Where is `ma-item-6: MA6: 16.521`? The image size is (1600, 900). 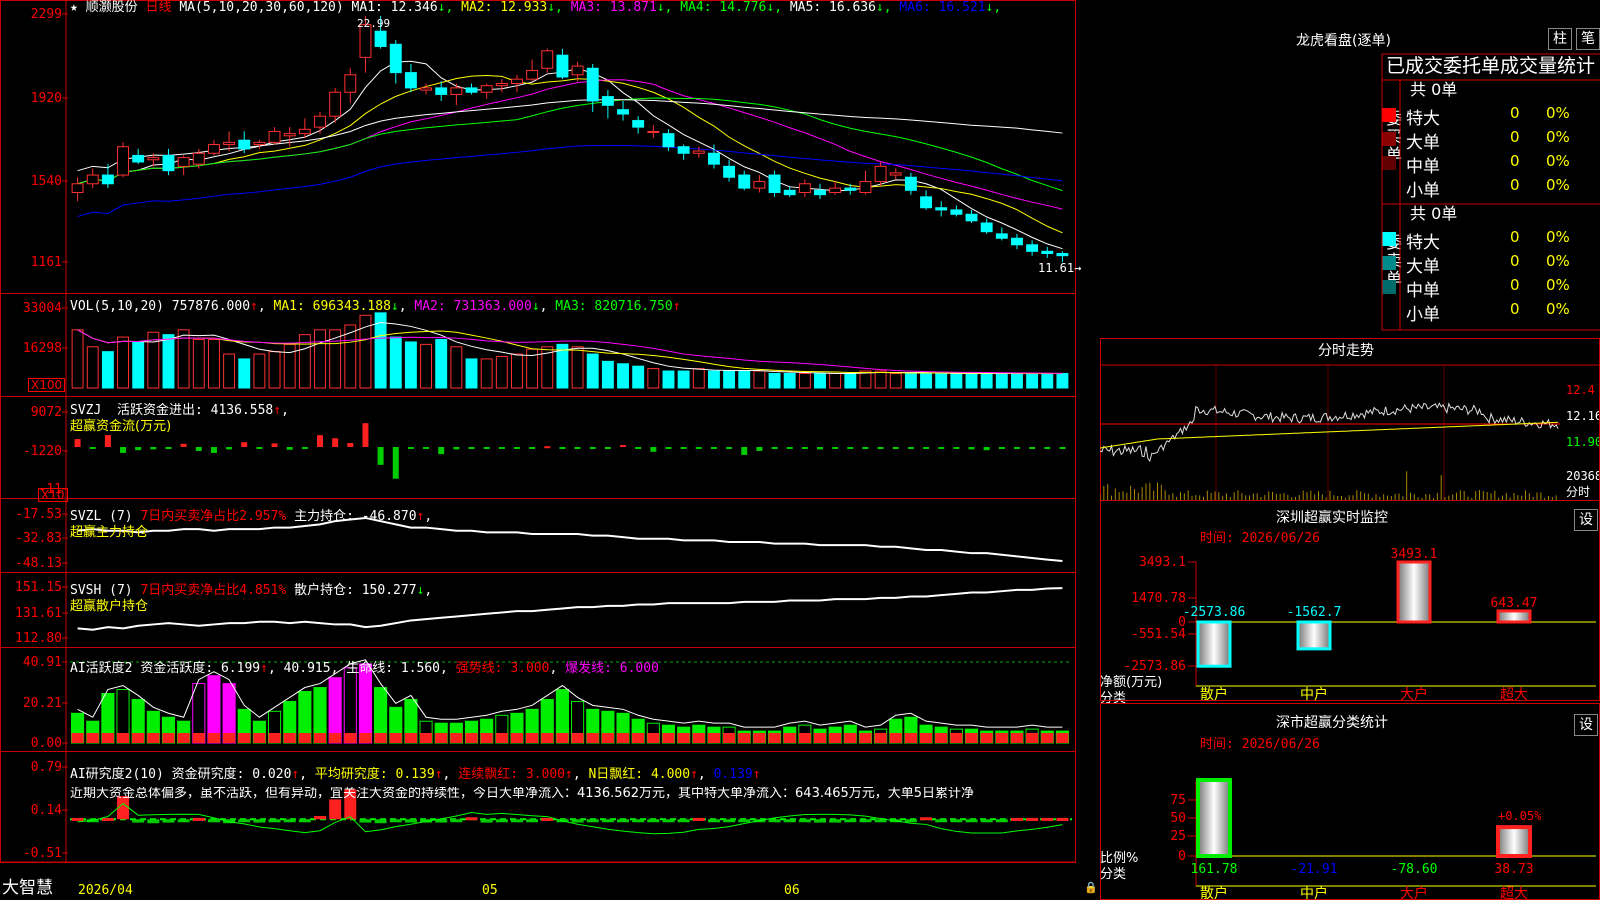
ma-item-6: MA6: 16.521 is located at coordinates (938, 7).